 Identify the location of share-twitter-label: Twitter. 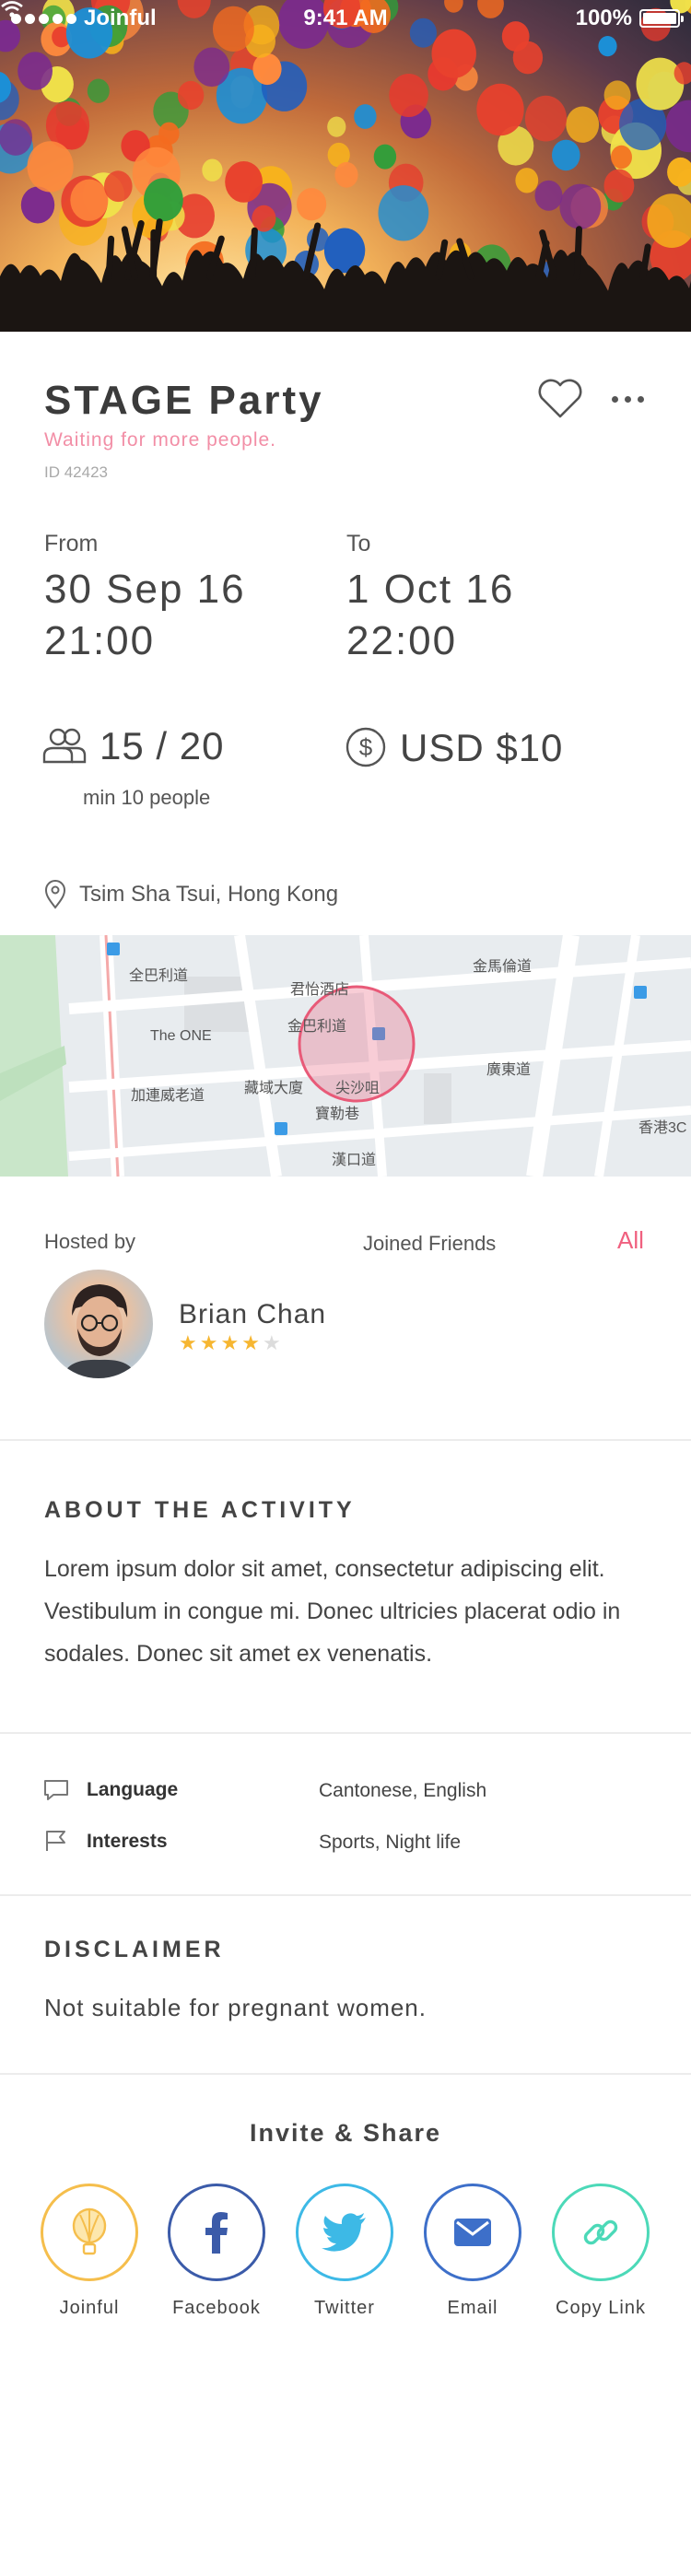
(344, 2308).